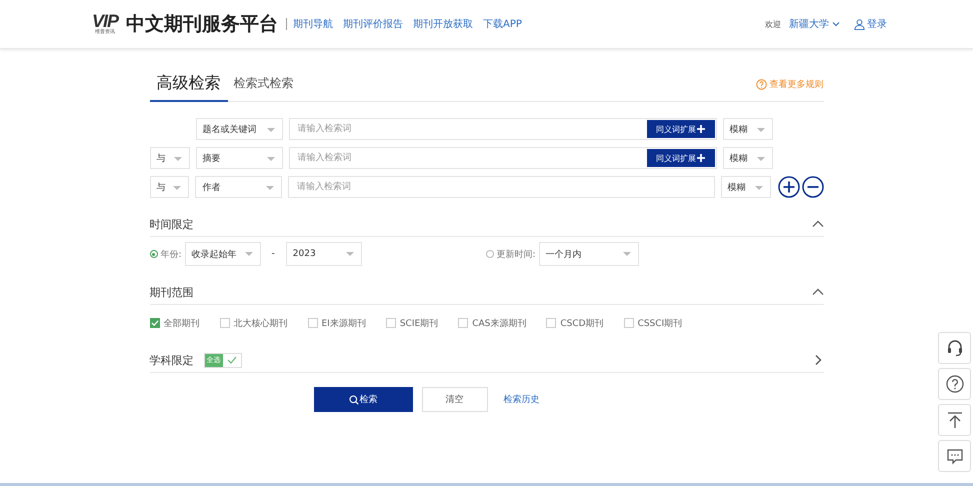  What do you see at coordinates (813, 187) in the screenshot?
I see `remove-row-icon` at bounding box center [813, 187].